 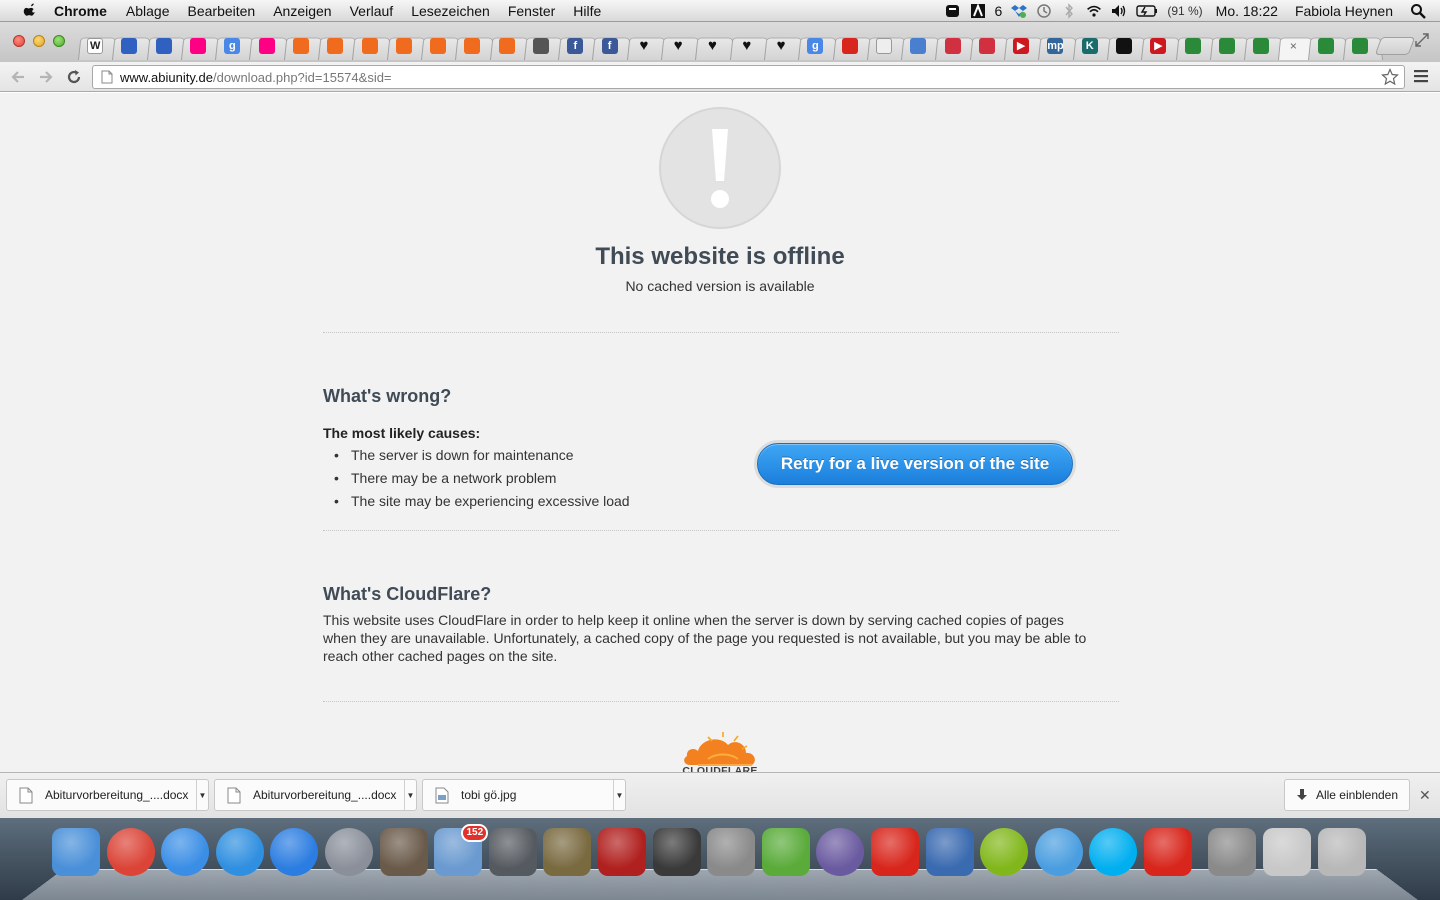 What do you see at coordinates (148, 11) in the screenshot?
I see `menu-ablage: Ablage` at bounding box center [148, 11].